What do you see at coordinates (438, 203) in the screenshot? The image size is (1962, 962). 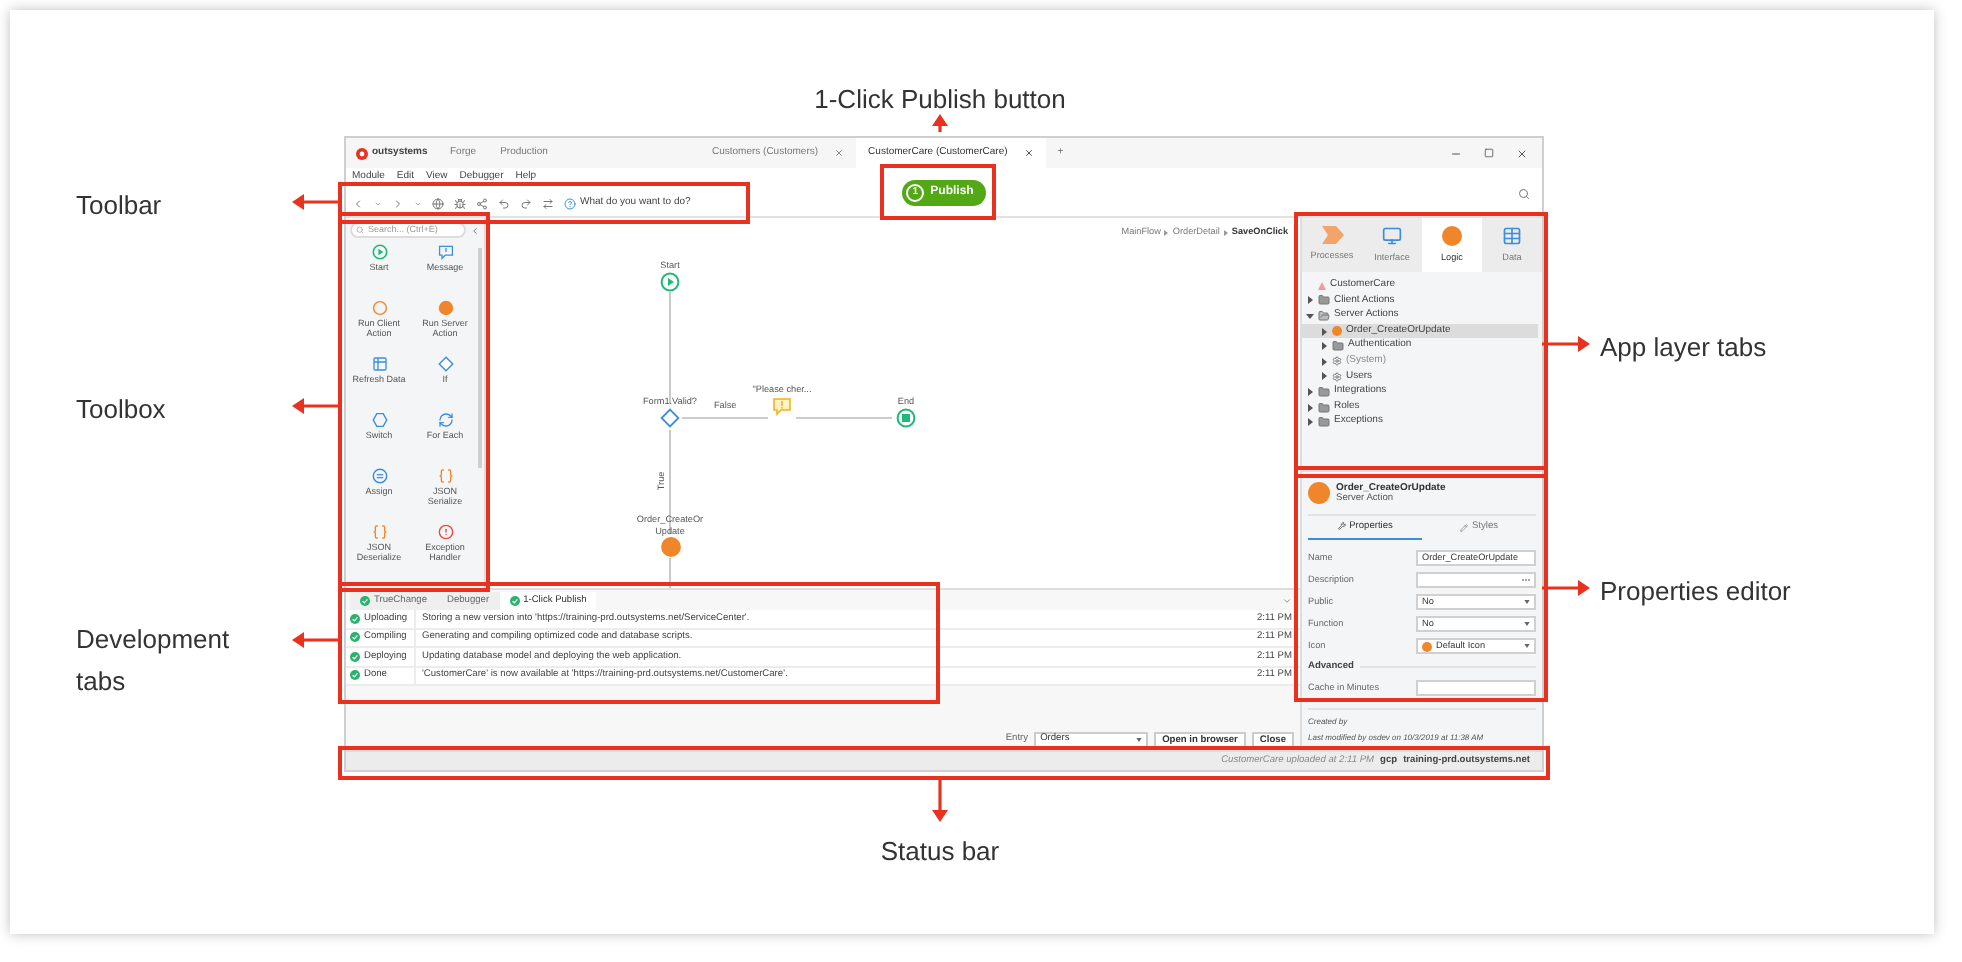 I see `globe-icon` at bounding box center [438, 203].